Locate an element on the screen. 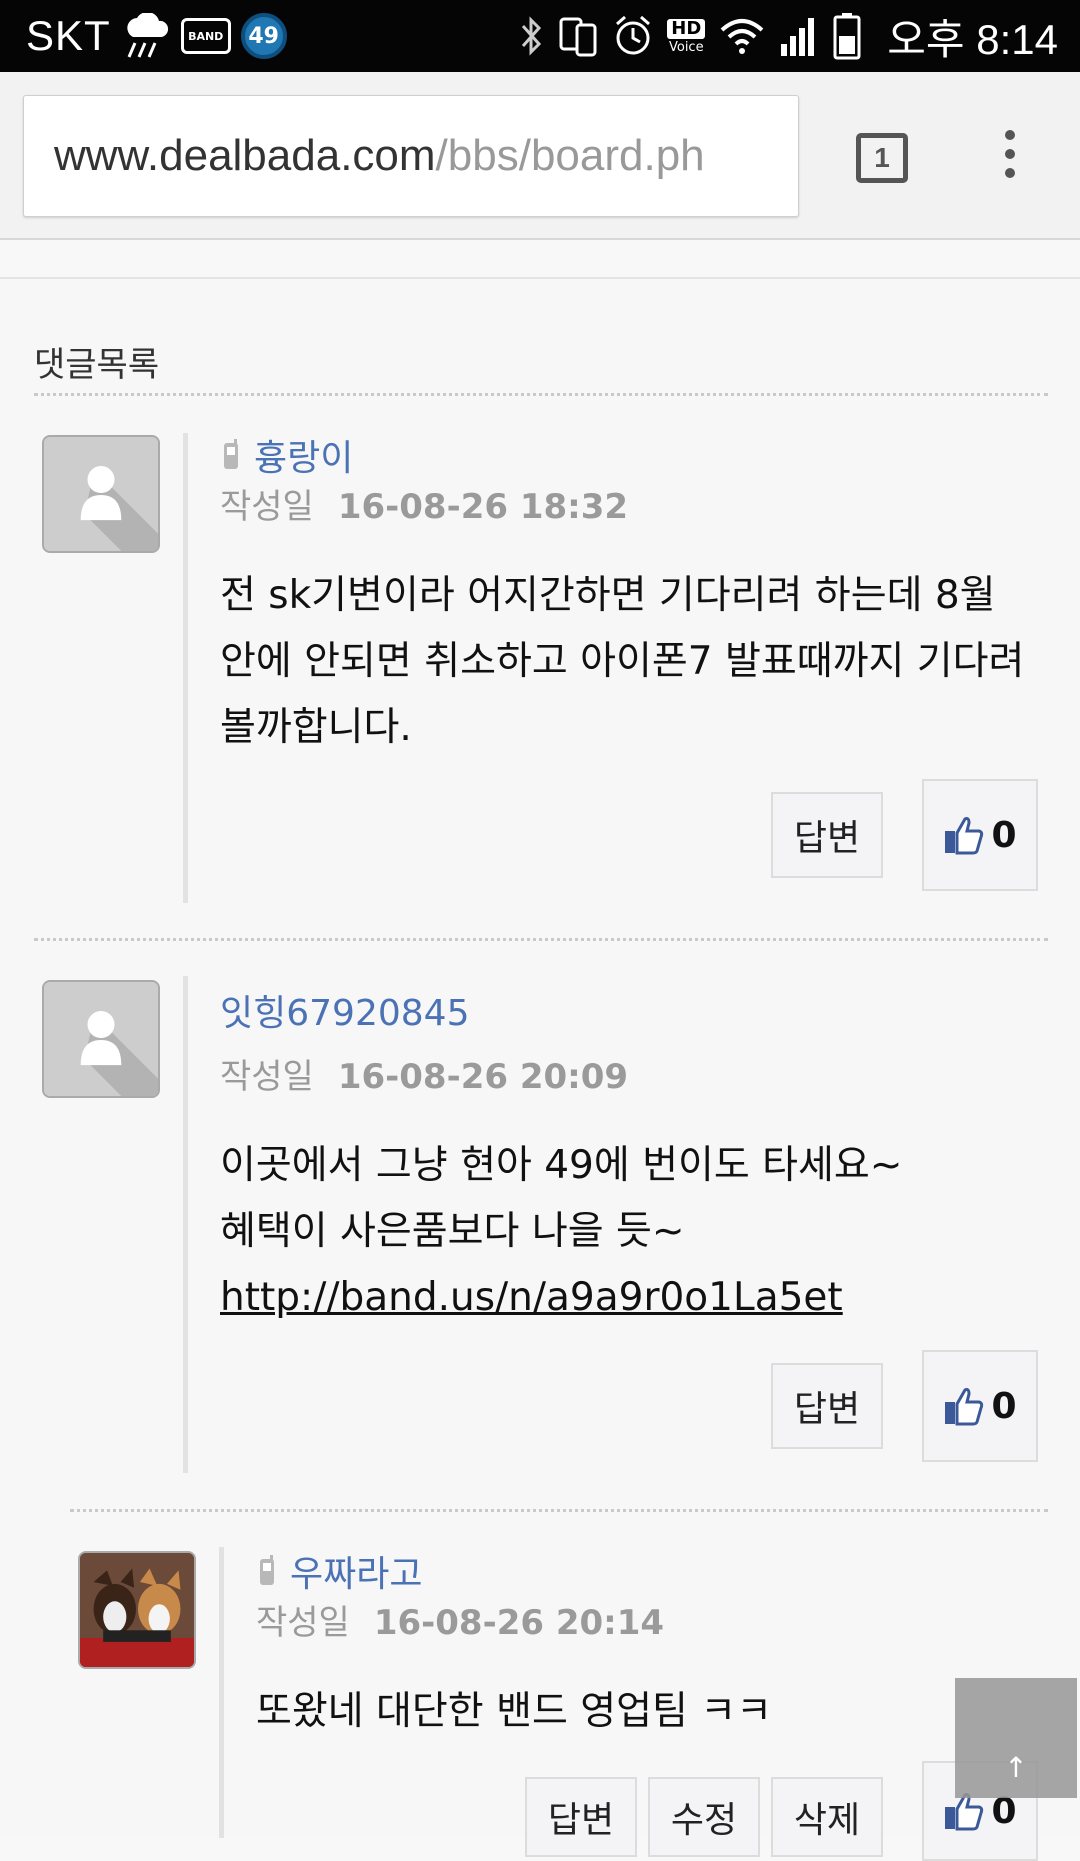 This screenshot has width=1080, height=1861. comment-date: 작성일 16-08-26 20:14 is located at coordinates (460, 1623).